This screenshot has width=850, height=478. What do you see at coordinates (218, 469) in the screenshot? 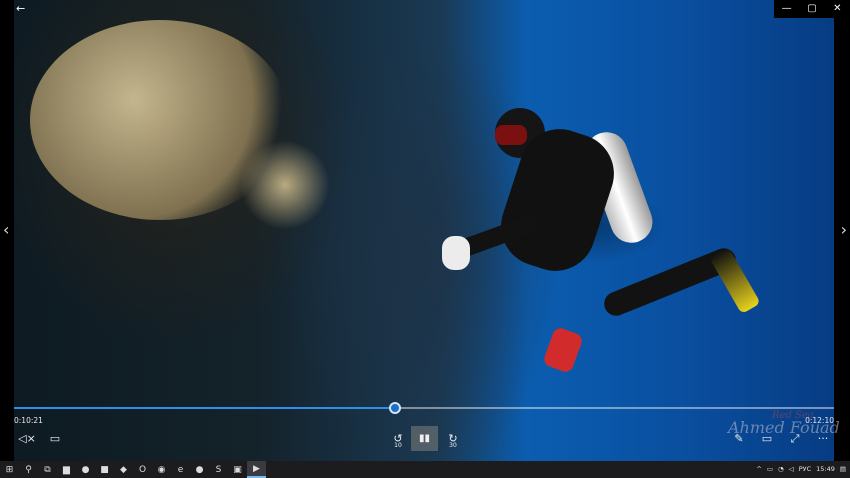
I see `skype-icon: S` at bounding box center [218, 469].